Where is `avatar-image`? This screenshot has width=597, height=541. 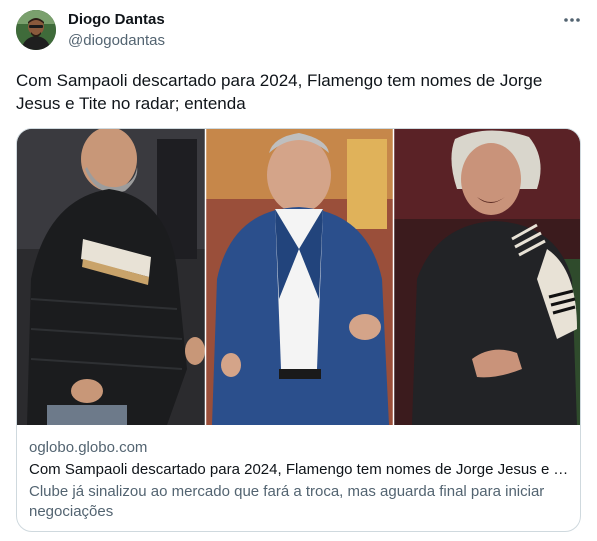
avatar-image is located at coordinates (36, 30).